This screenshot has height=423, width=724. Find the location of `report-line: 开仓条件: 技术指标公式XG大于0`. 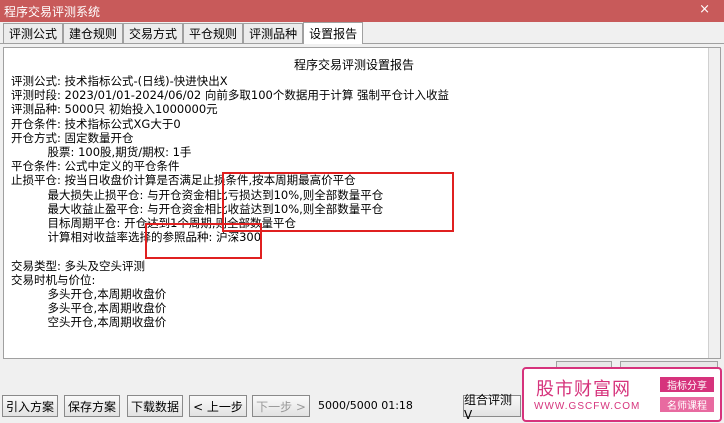

report-line: 开仓条件: 技术指标公式XG大于0 is located at coordinates (96, 123).